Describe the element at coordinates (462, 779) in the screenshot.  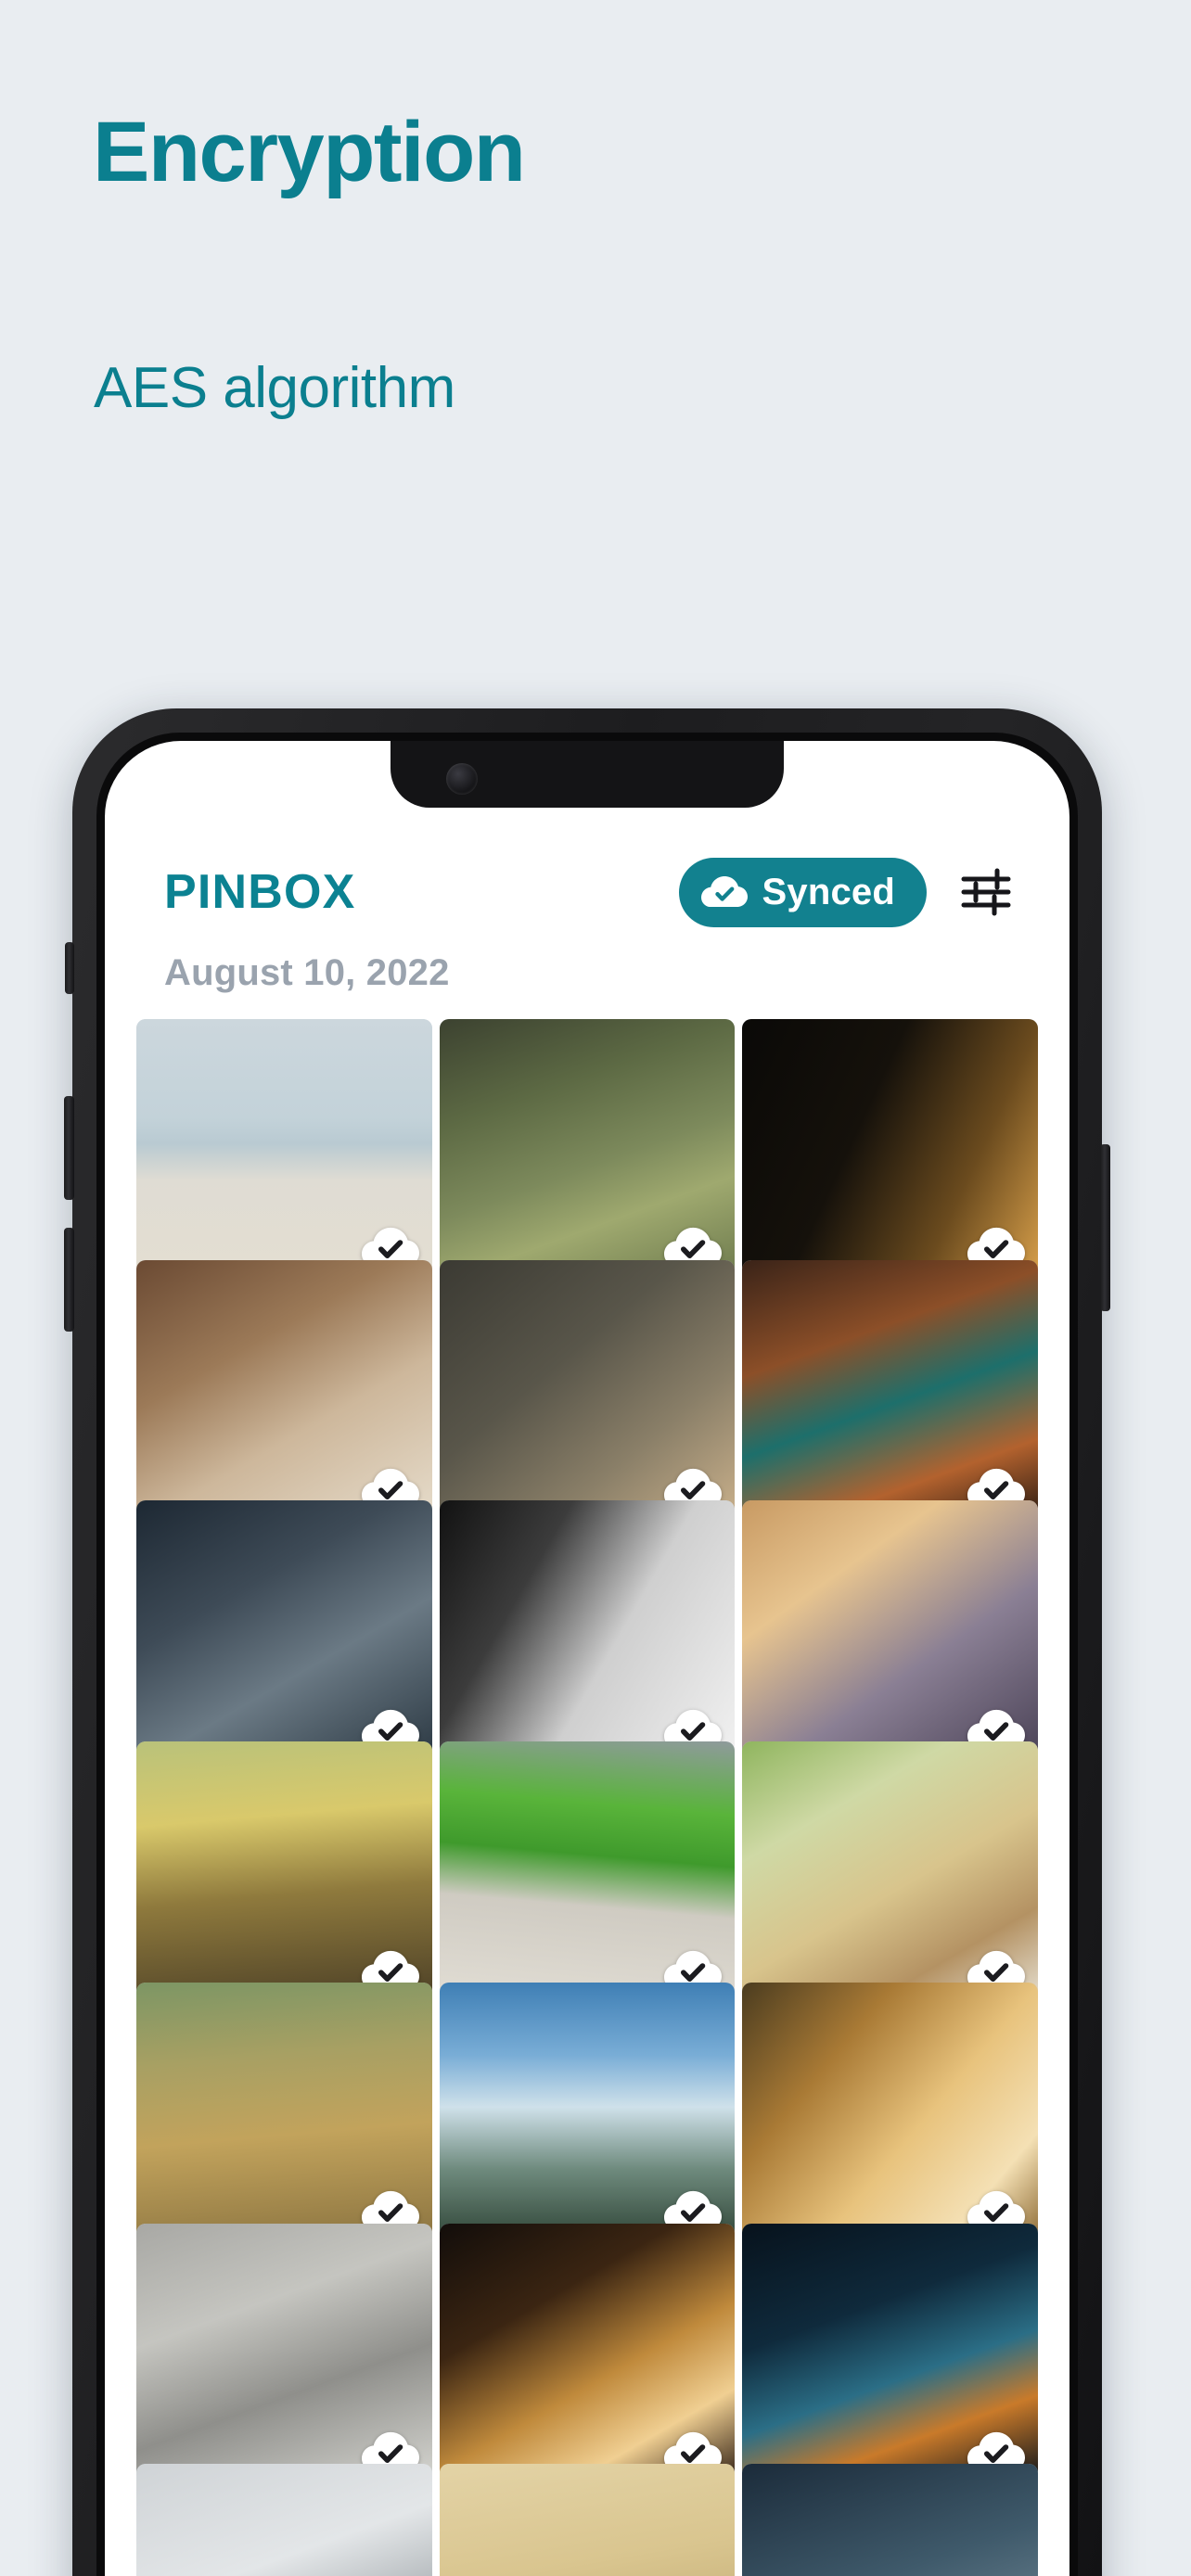
I see `front-camera-icon` at that location.